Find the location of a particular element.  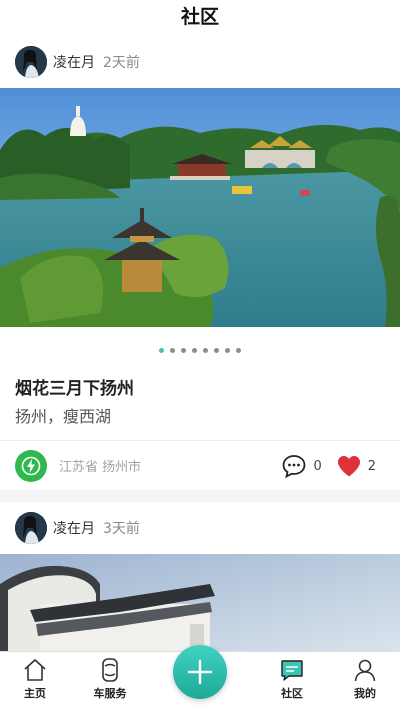

tab-label: 主页 is located at coordinates (35, 693).